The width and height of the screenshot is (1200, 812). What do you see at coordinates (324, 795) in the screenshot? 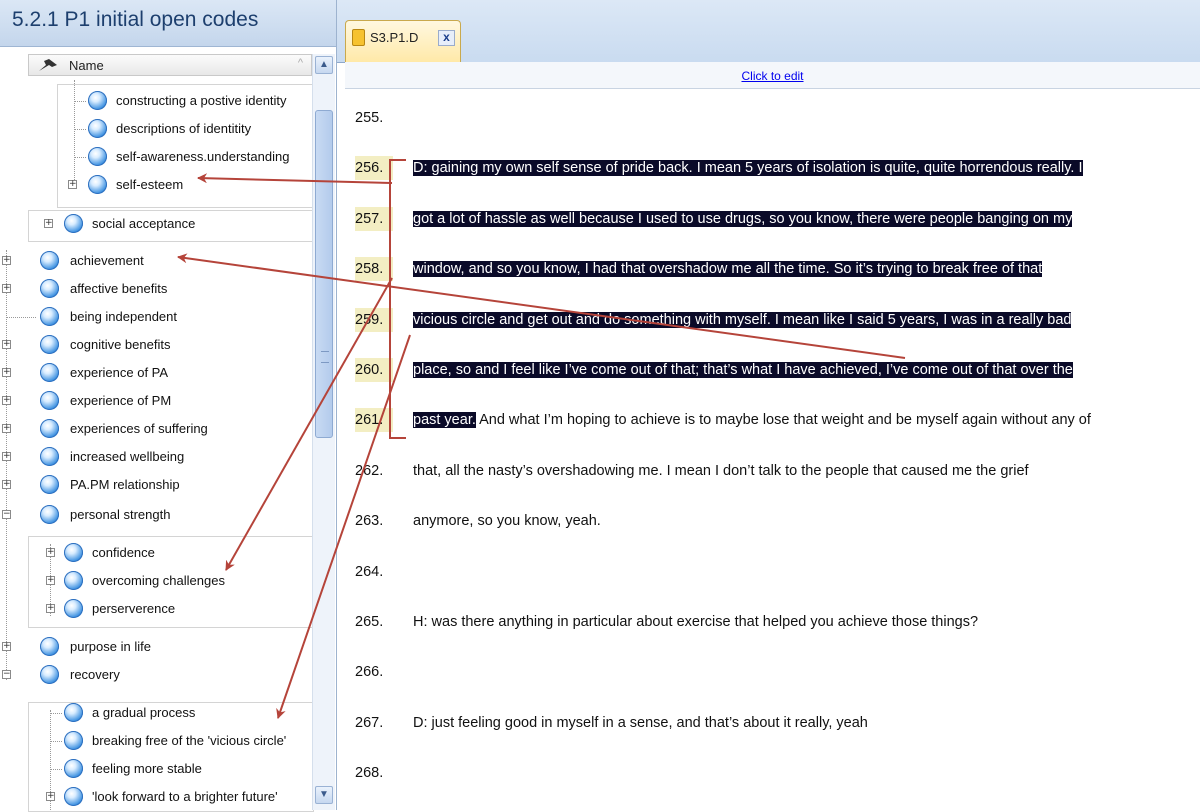
I see `scroll-down-arrow-icon: ▼` at bounding box center [324, 795].